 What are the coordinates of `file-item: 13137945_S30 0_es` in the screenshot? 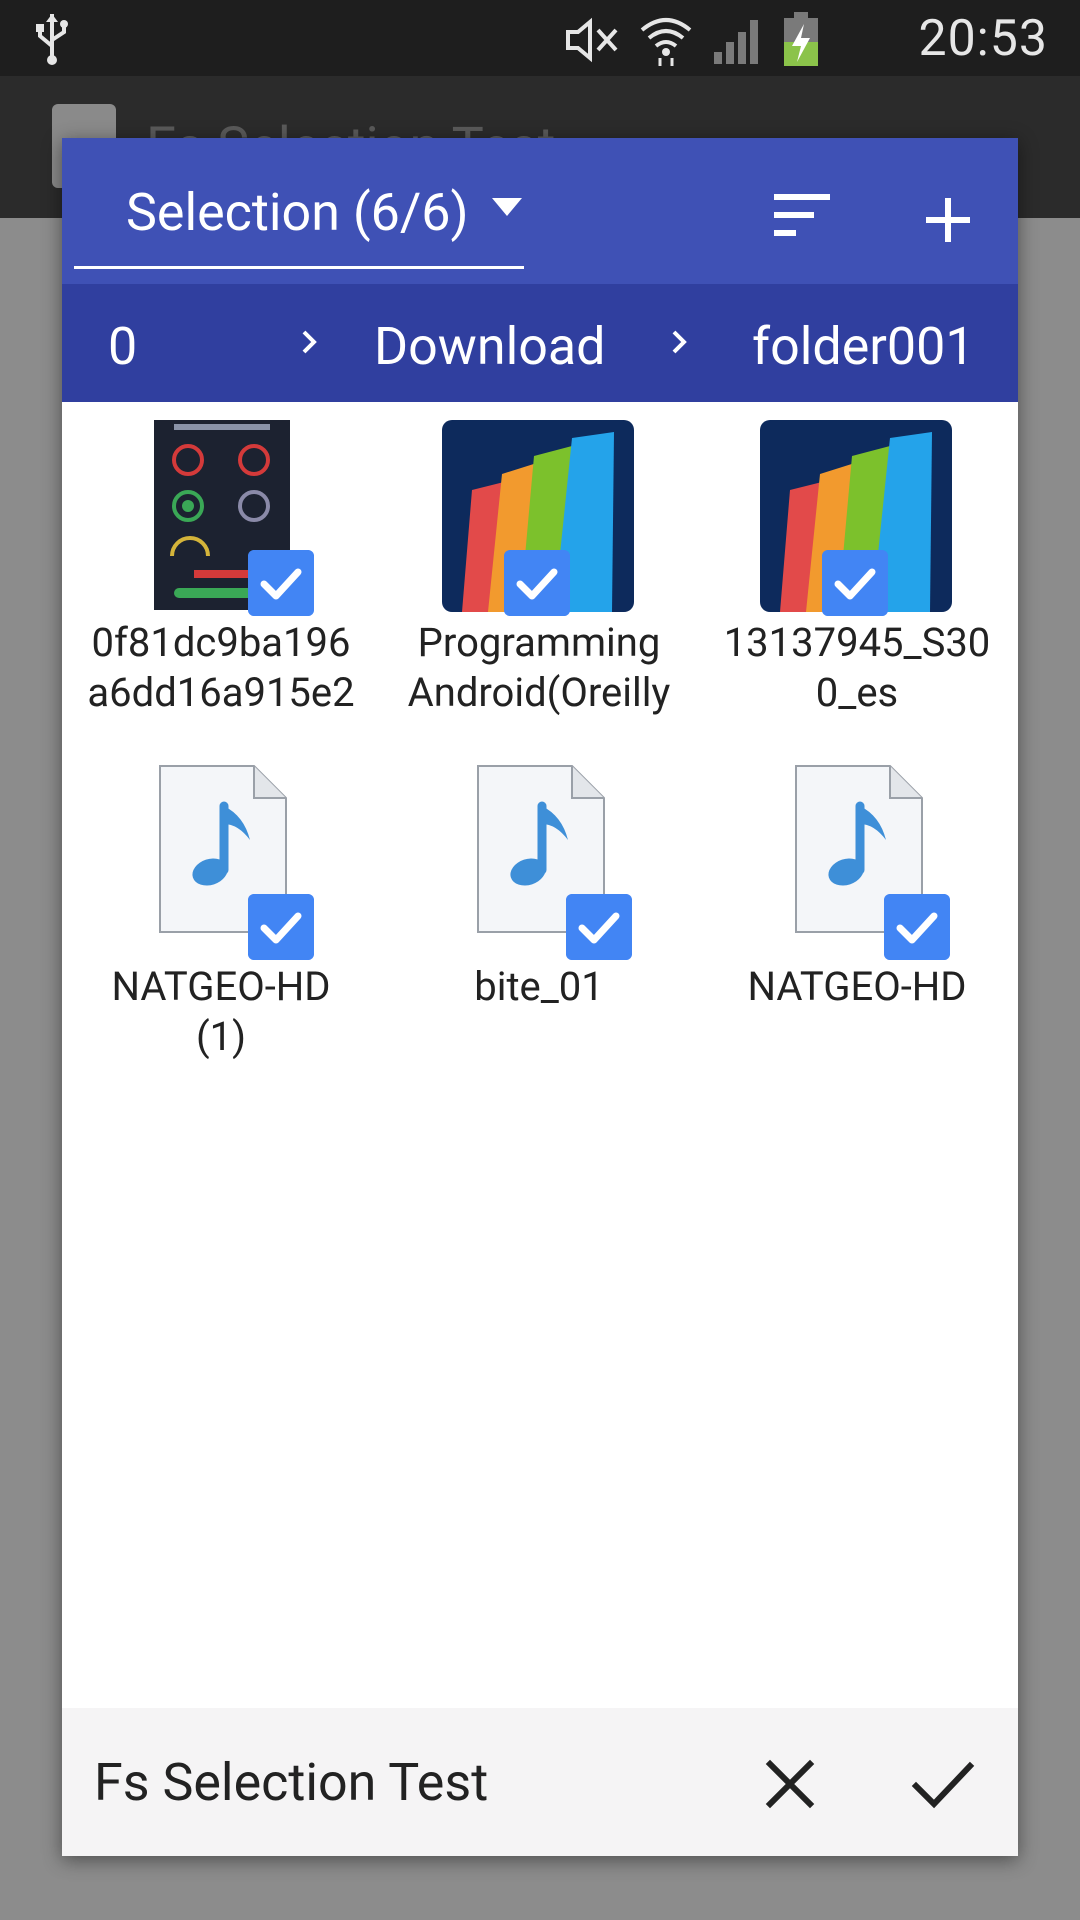 It's located at (857, 567).